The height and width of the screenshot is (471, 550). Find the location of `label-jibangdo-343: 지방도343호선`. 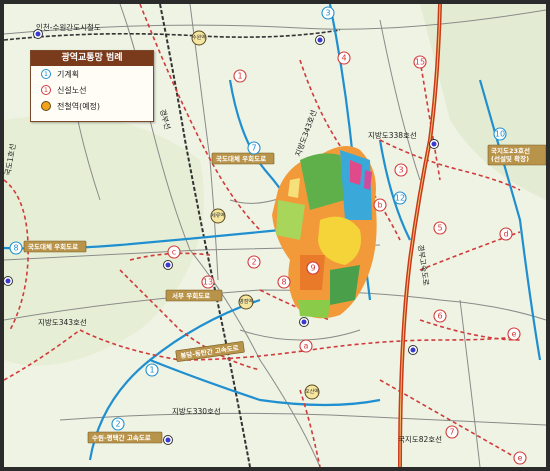

label-jibangdo-343: 지방도343호선 is located at coordinates (62, 322).